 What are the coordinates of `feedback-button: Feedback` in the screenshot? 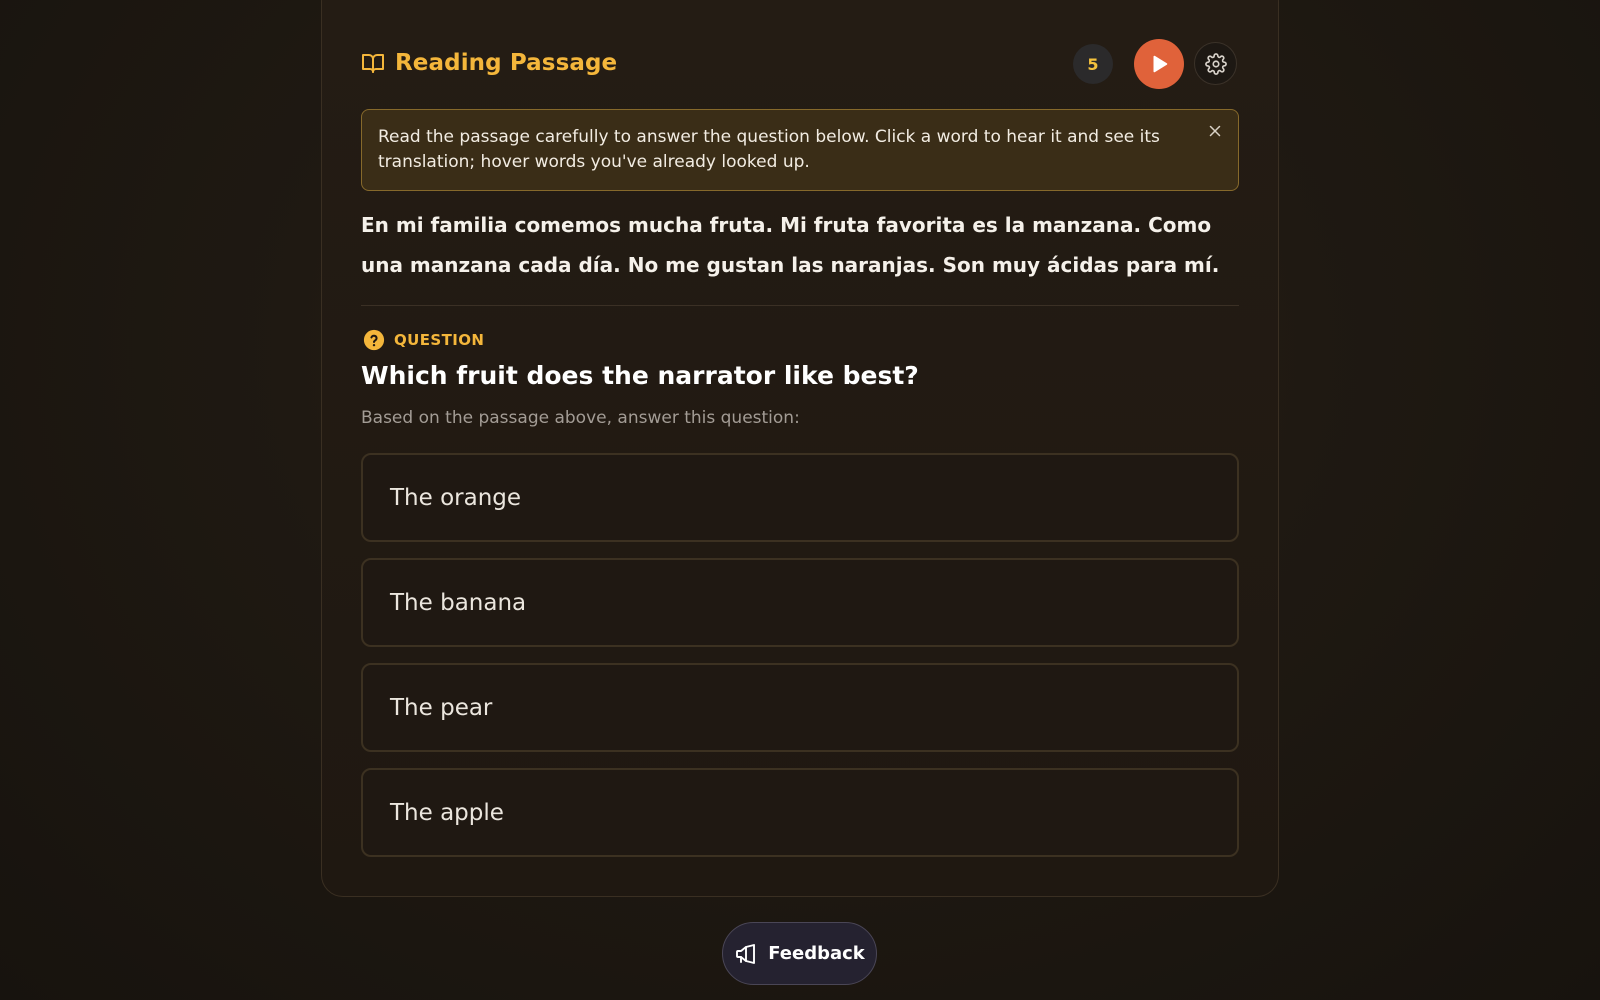 It's located at (799, 953).